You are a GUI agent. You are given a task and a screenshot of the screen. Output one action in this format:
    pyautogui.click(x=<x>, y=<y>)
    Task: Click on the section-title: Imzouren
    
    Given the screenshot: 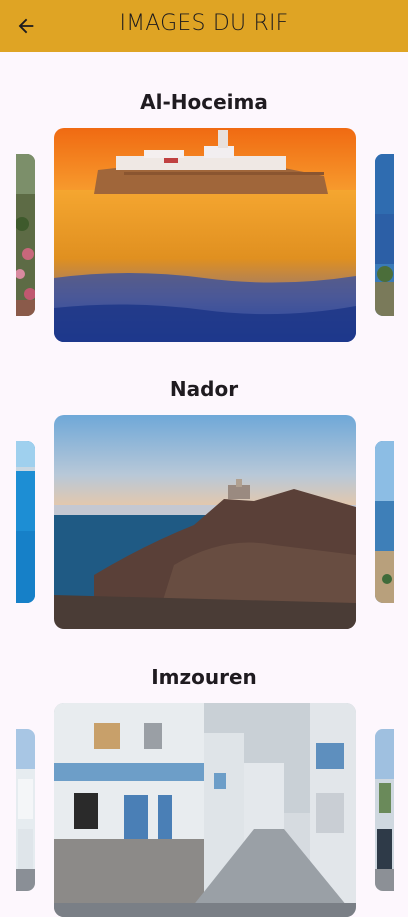 What is the action you would take?
    pyautogui.click(x=204, y=677)
    